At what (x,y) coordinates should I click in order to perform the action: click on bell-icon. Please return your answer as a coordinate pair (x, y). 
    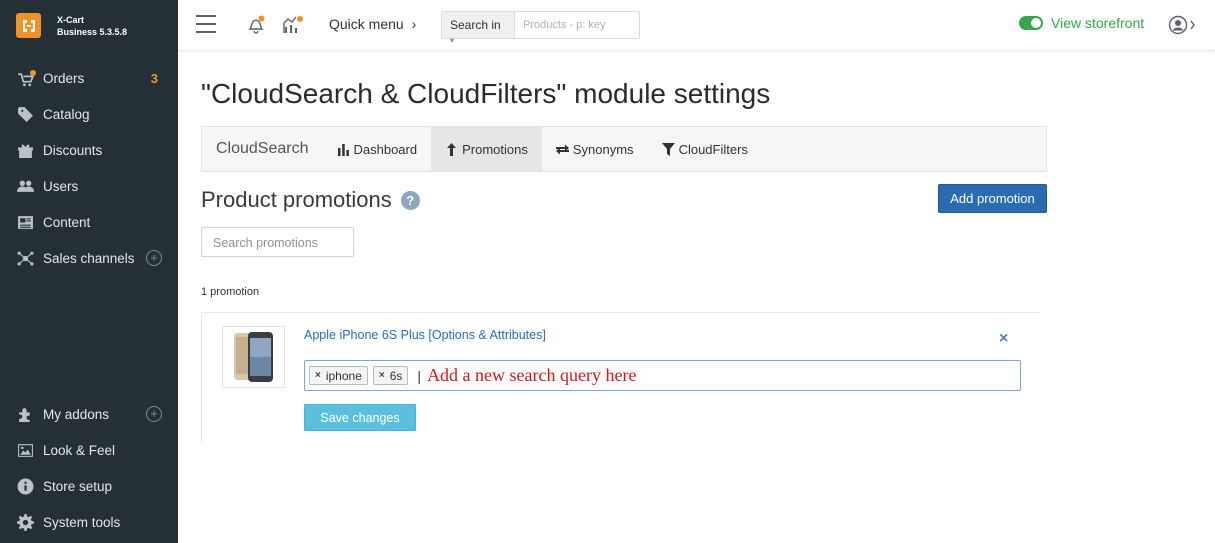
    Looking at the image, I should click on (256, 26).